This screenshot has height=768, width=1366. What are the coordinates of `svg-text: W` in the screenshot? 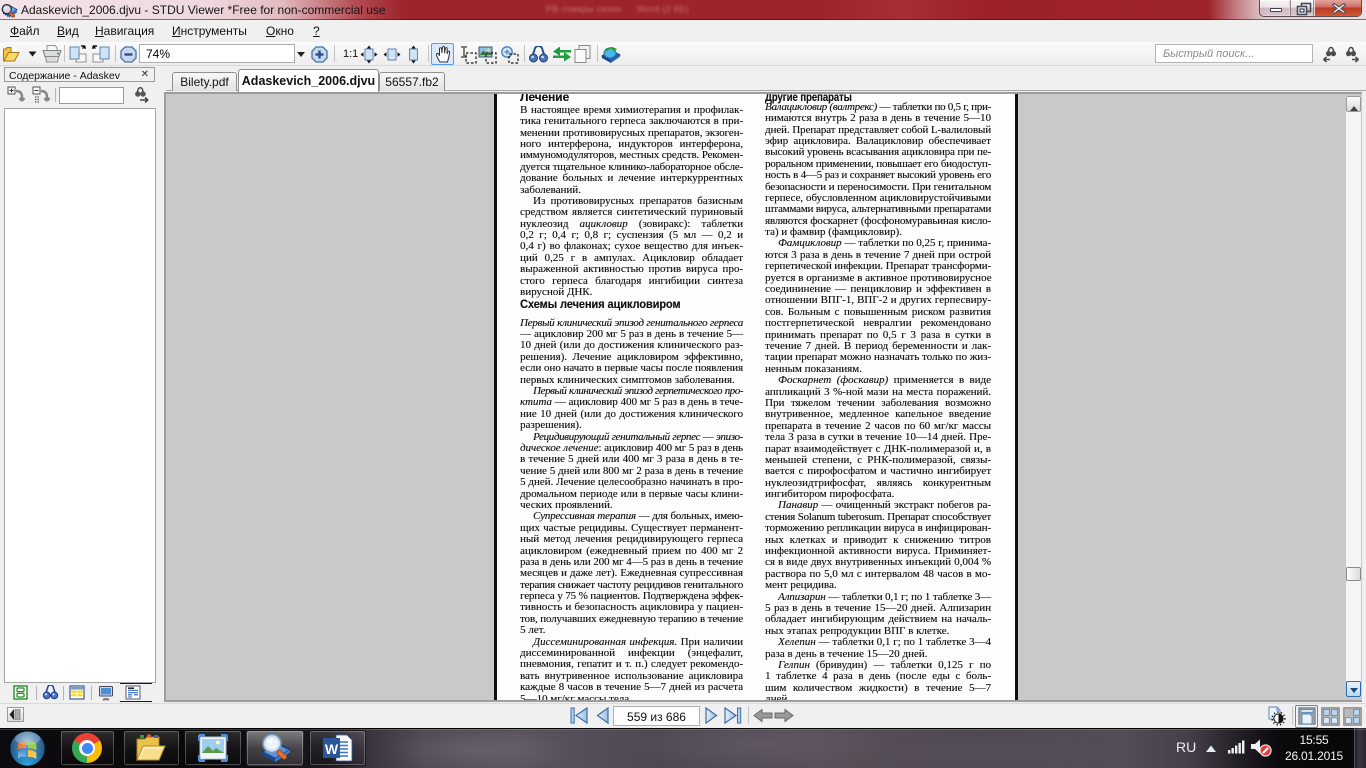 It's located at (332, 749).